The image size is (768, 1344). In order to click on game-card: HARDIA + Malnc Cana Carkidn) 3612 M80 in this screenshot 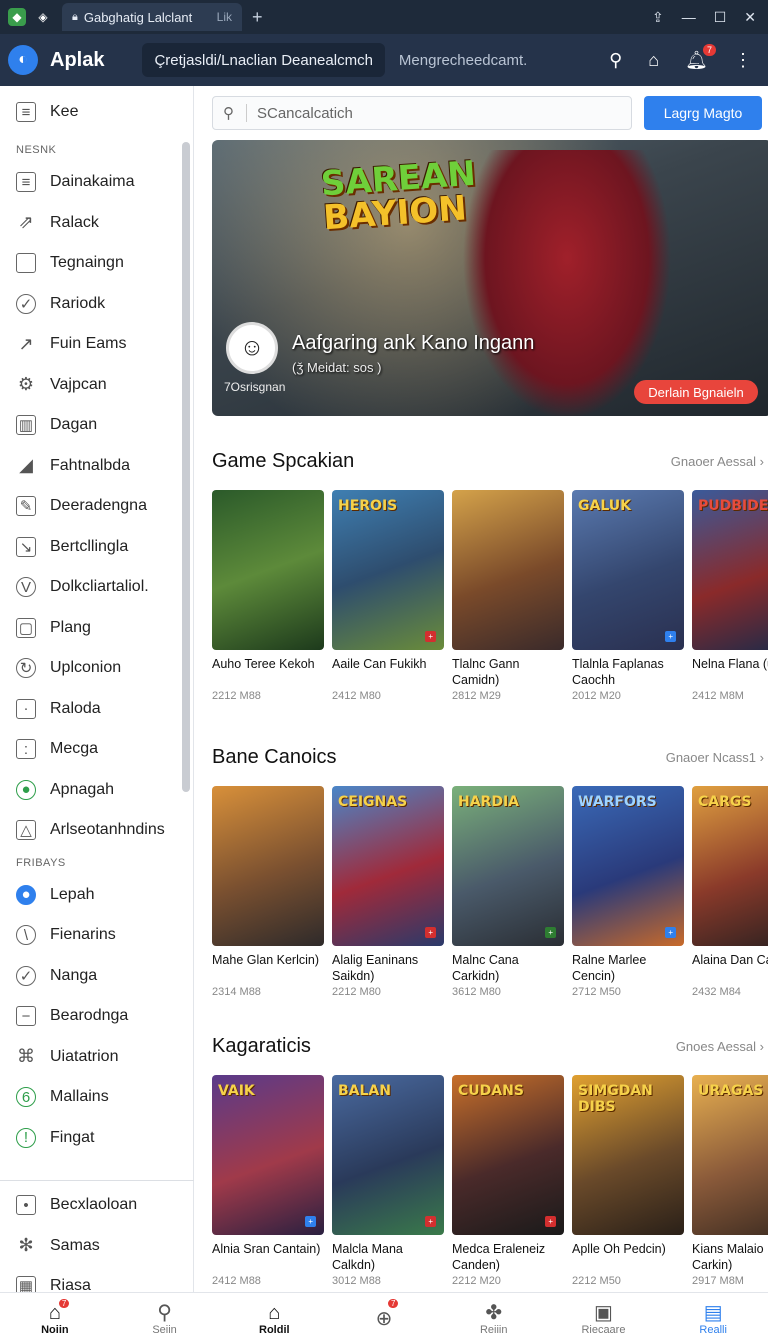, I will do `click(508, 892)`.